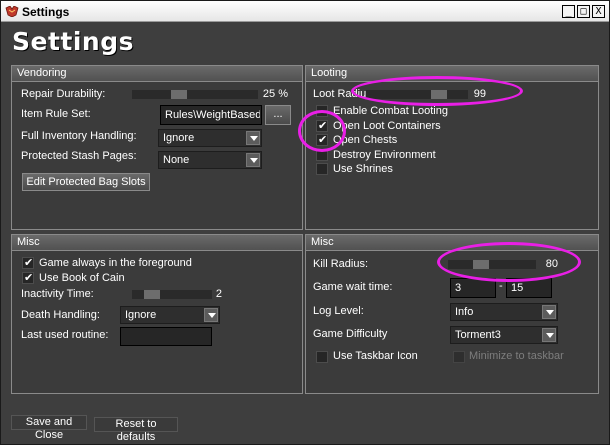  What do you see at coordinates (350, 334) in the screenshot?
I see `game-difficulty-label: Game Difficulty` at bounding box center [350, 334].